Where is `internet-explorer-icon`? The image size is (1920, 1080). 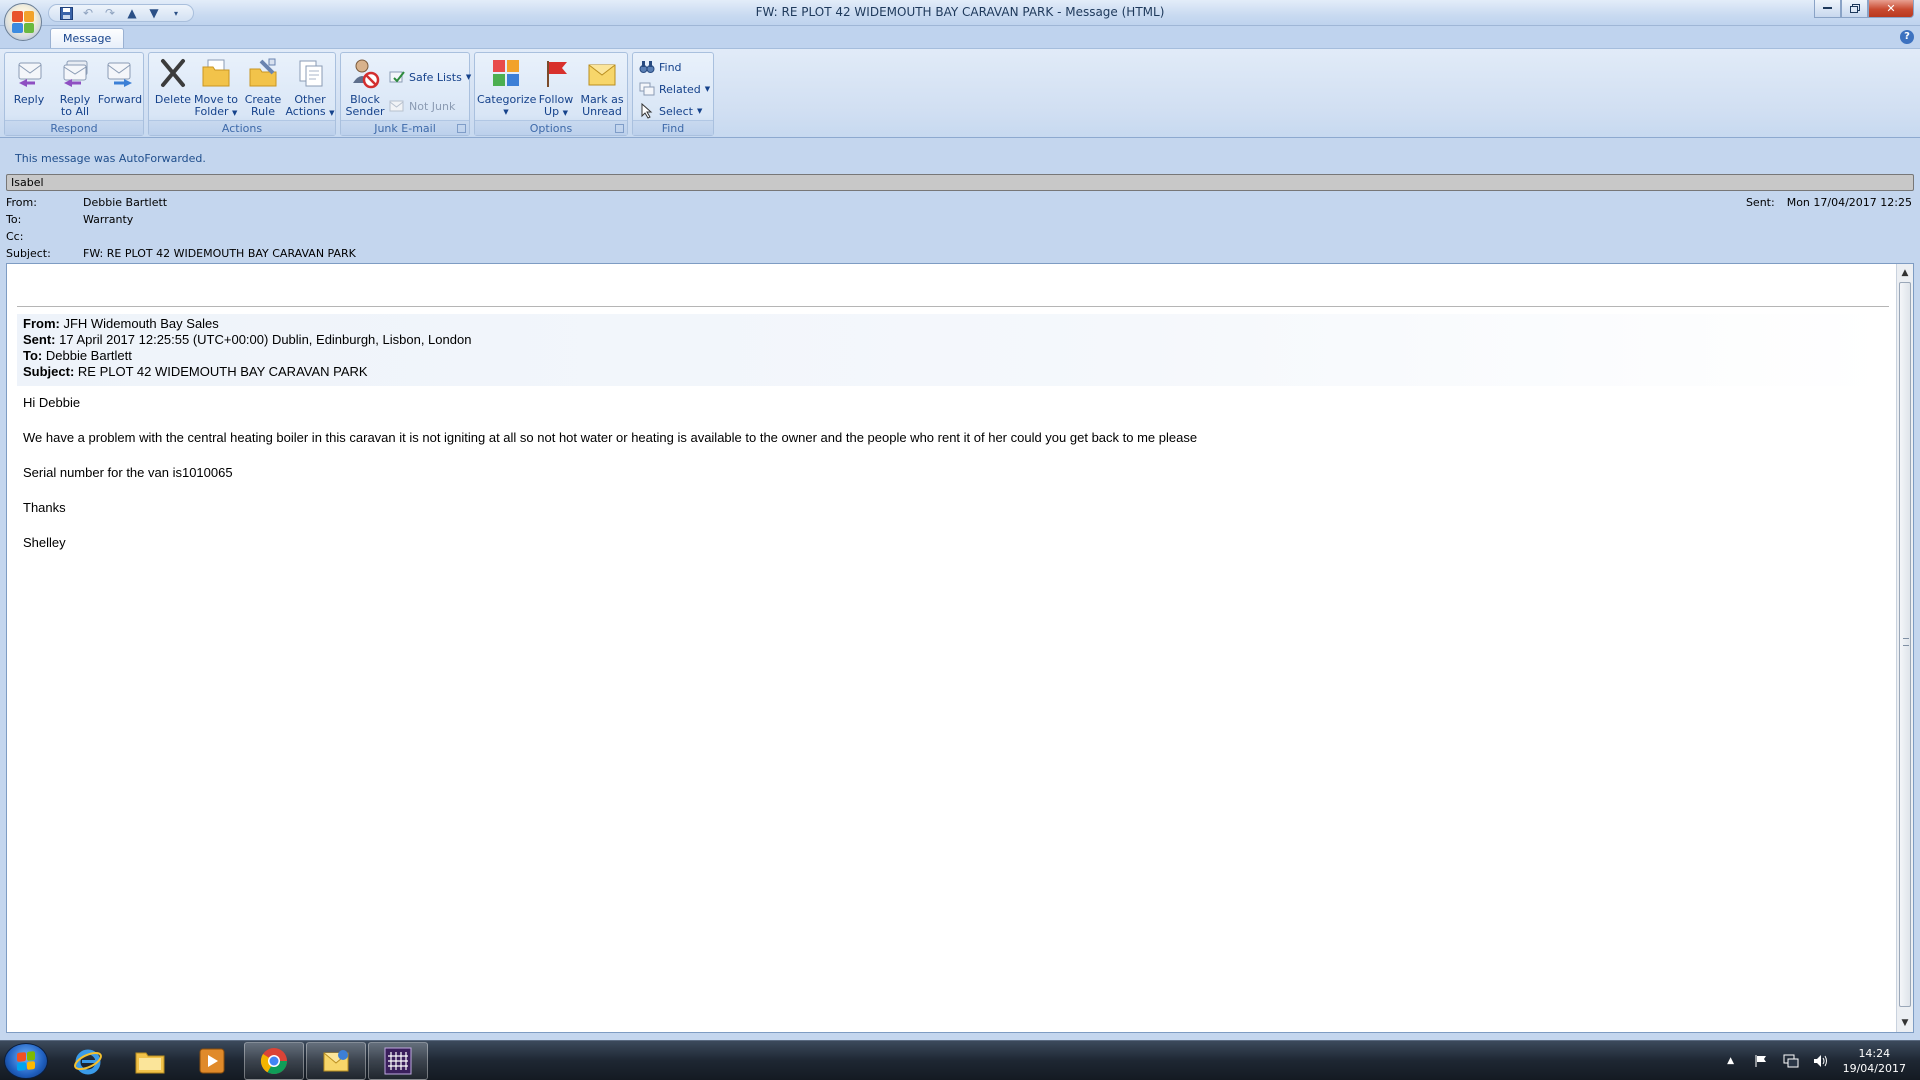
internet-explorer-icon is located at coordinates (88, 1062).